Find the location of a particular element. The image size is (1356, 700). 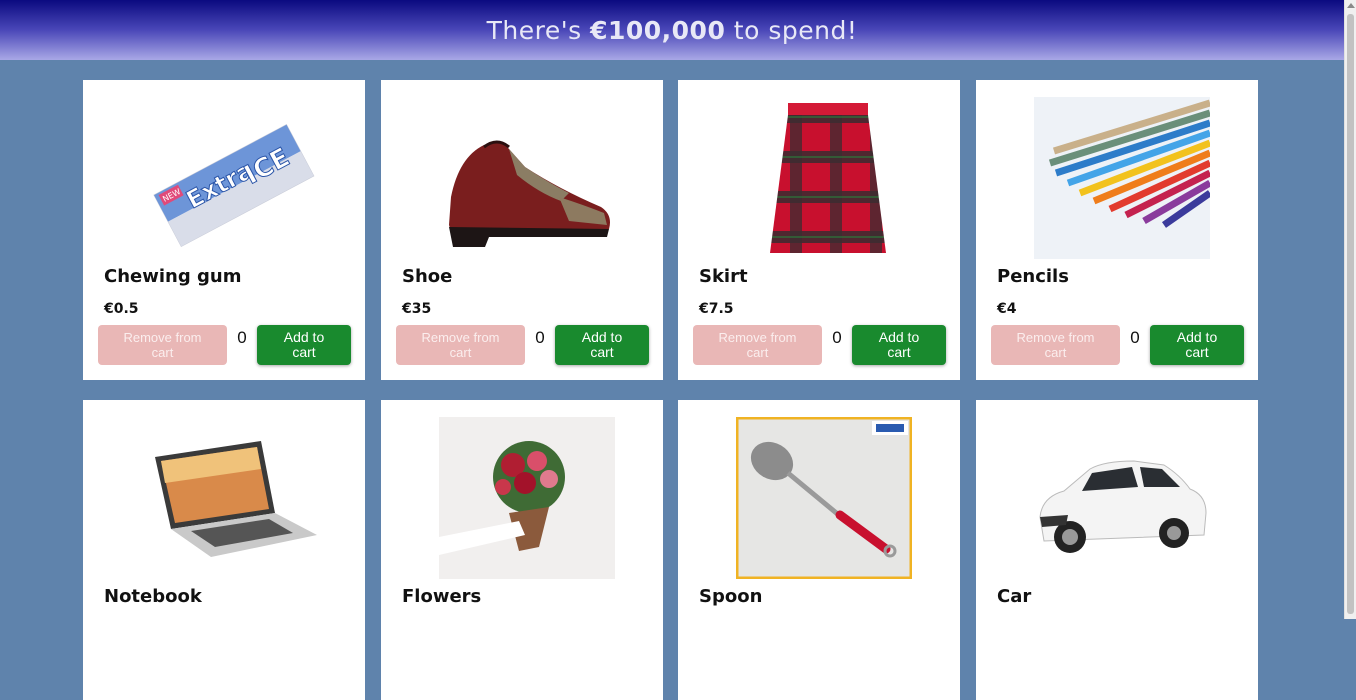

product-card-notebook: Notebook is located at coordinates (224, 550).